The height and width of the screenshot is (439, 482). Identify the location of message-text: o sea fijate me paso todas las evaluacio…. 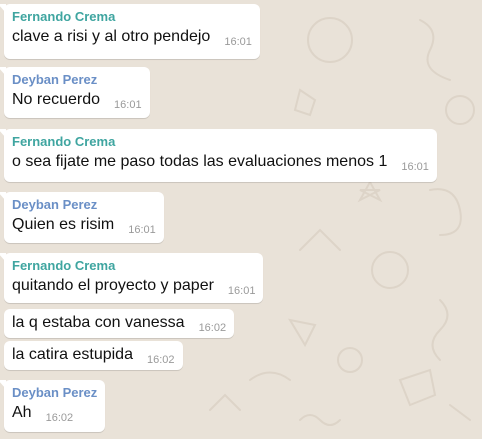
(200, 161).